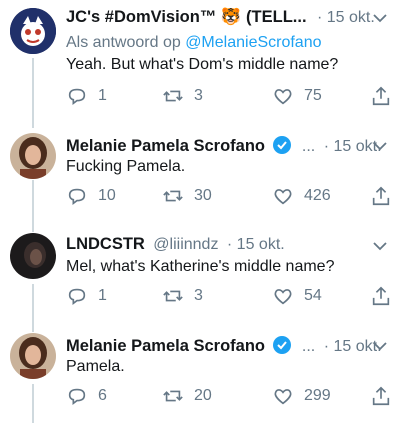 This screenshot has width=400, height=423. I want to click on tweet-text: Pamela., so click(95, 366).